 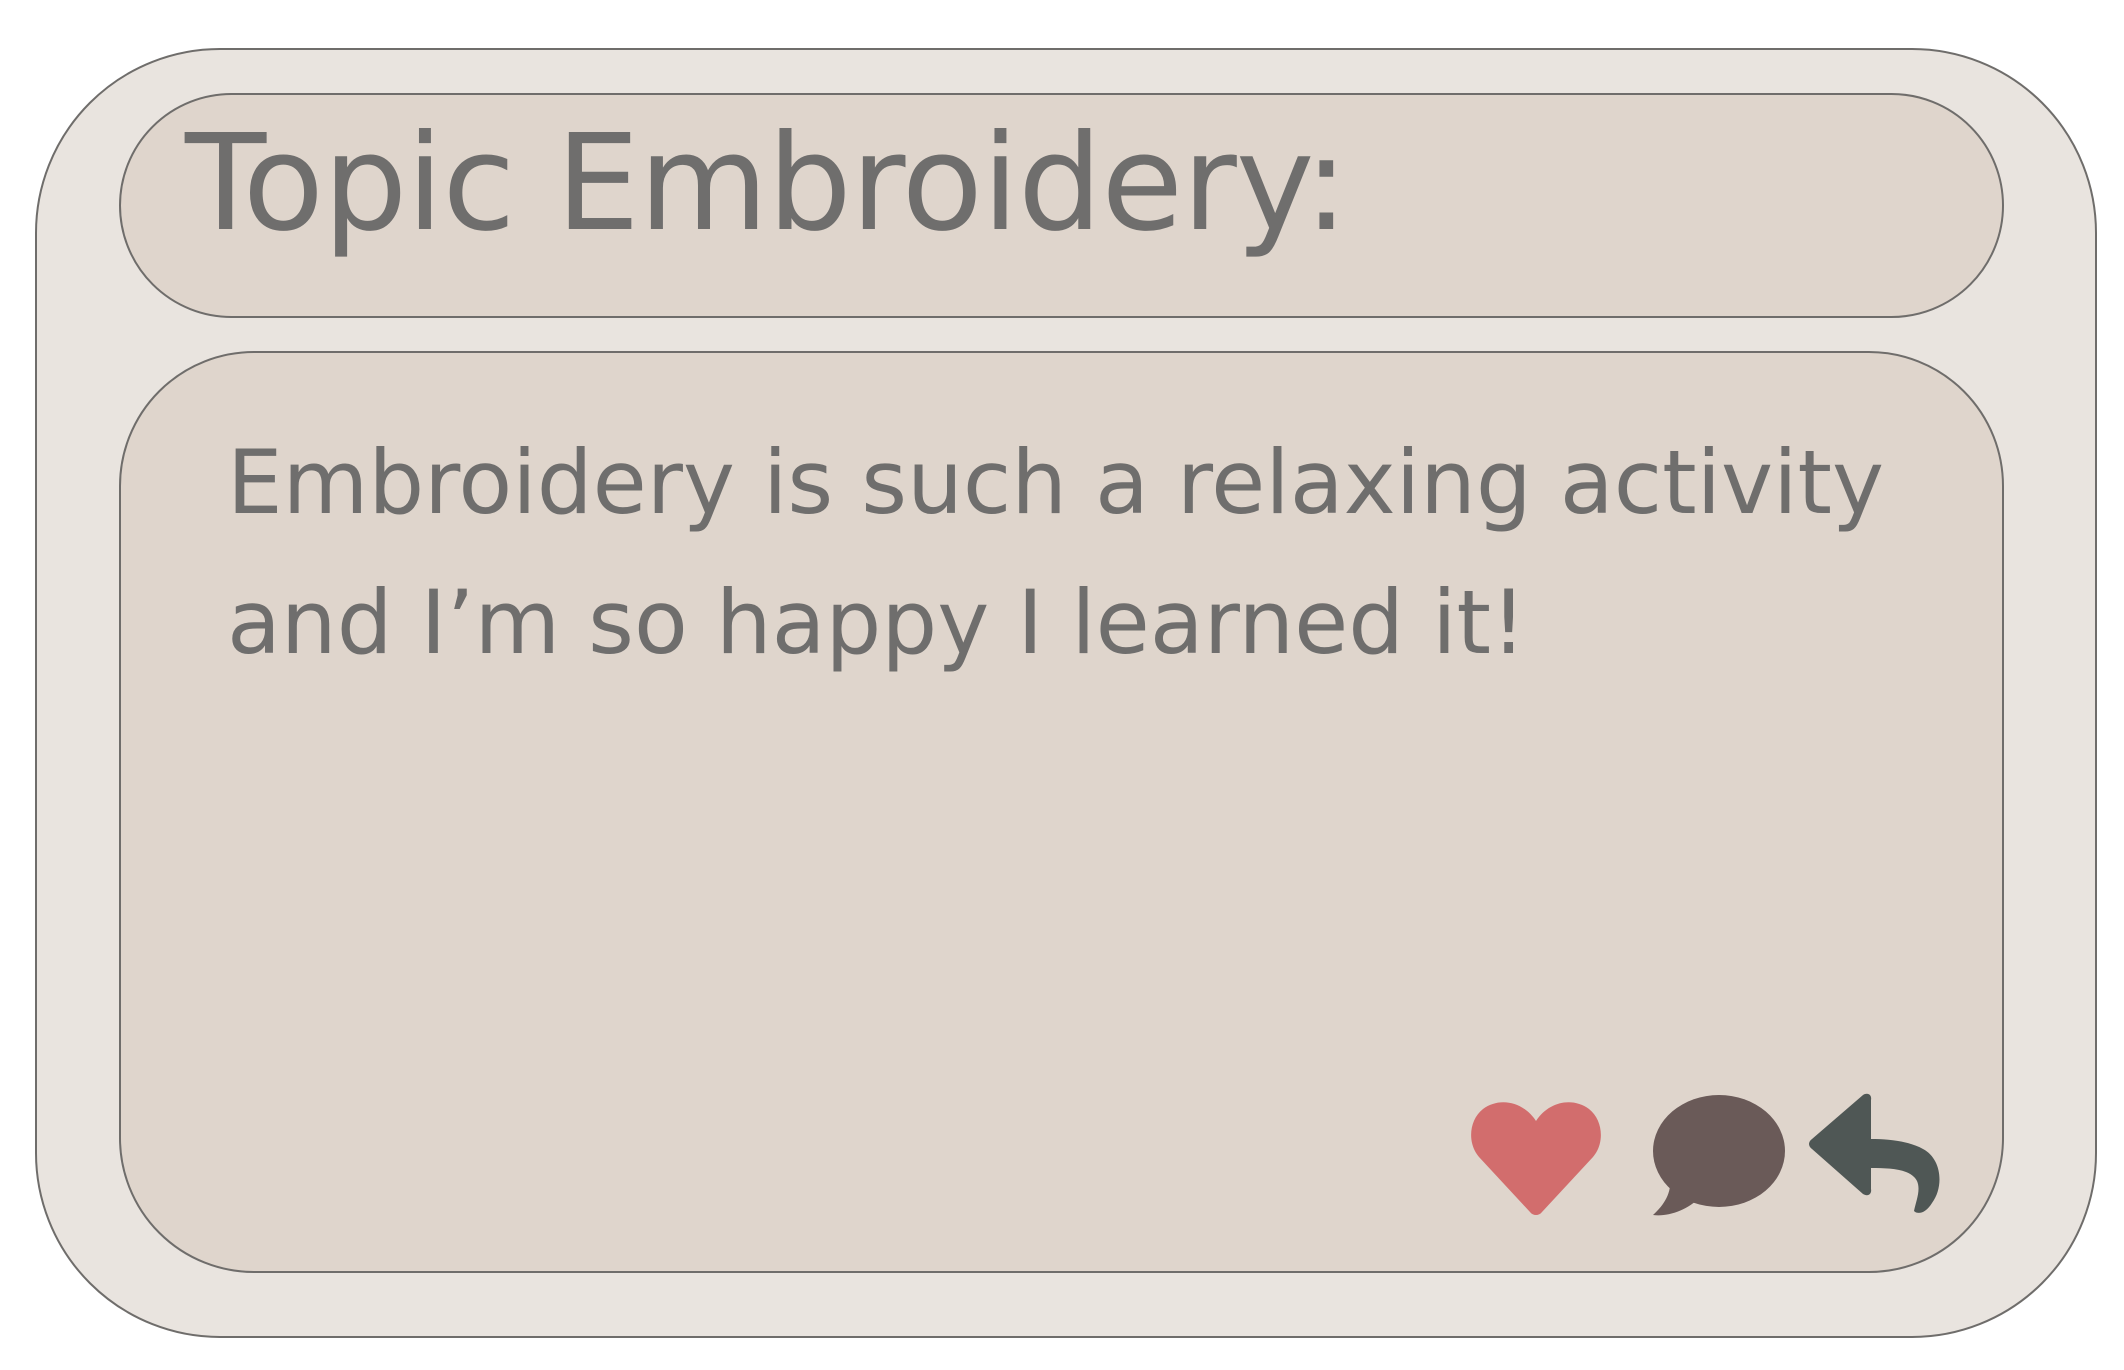 I want to click on reply-icon, so click(x=1876, y=1155).